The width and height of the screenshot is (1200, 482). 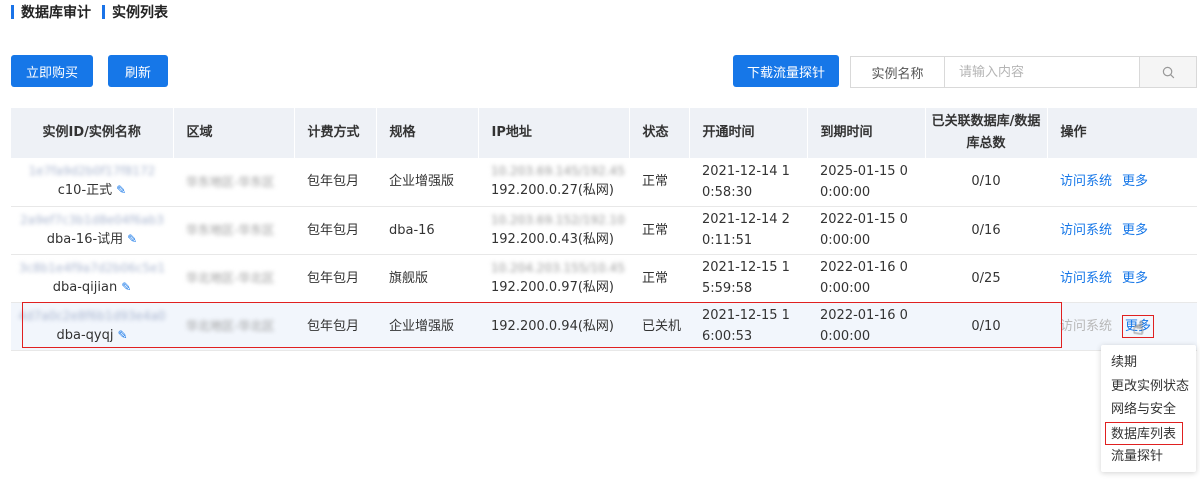 I want to click on menu-item-change-status: 更改实例状态, so click(x=1148, y=387).